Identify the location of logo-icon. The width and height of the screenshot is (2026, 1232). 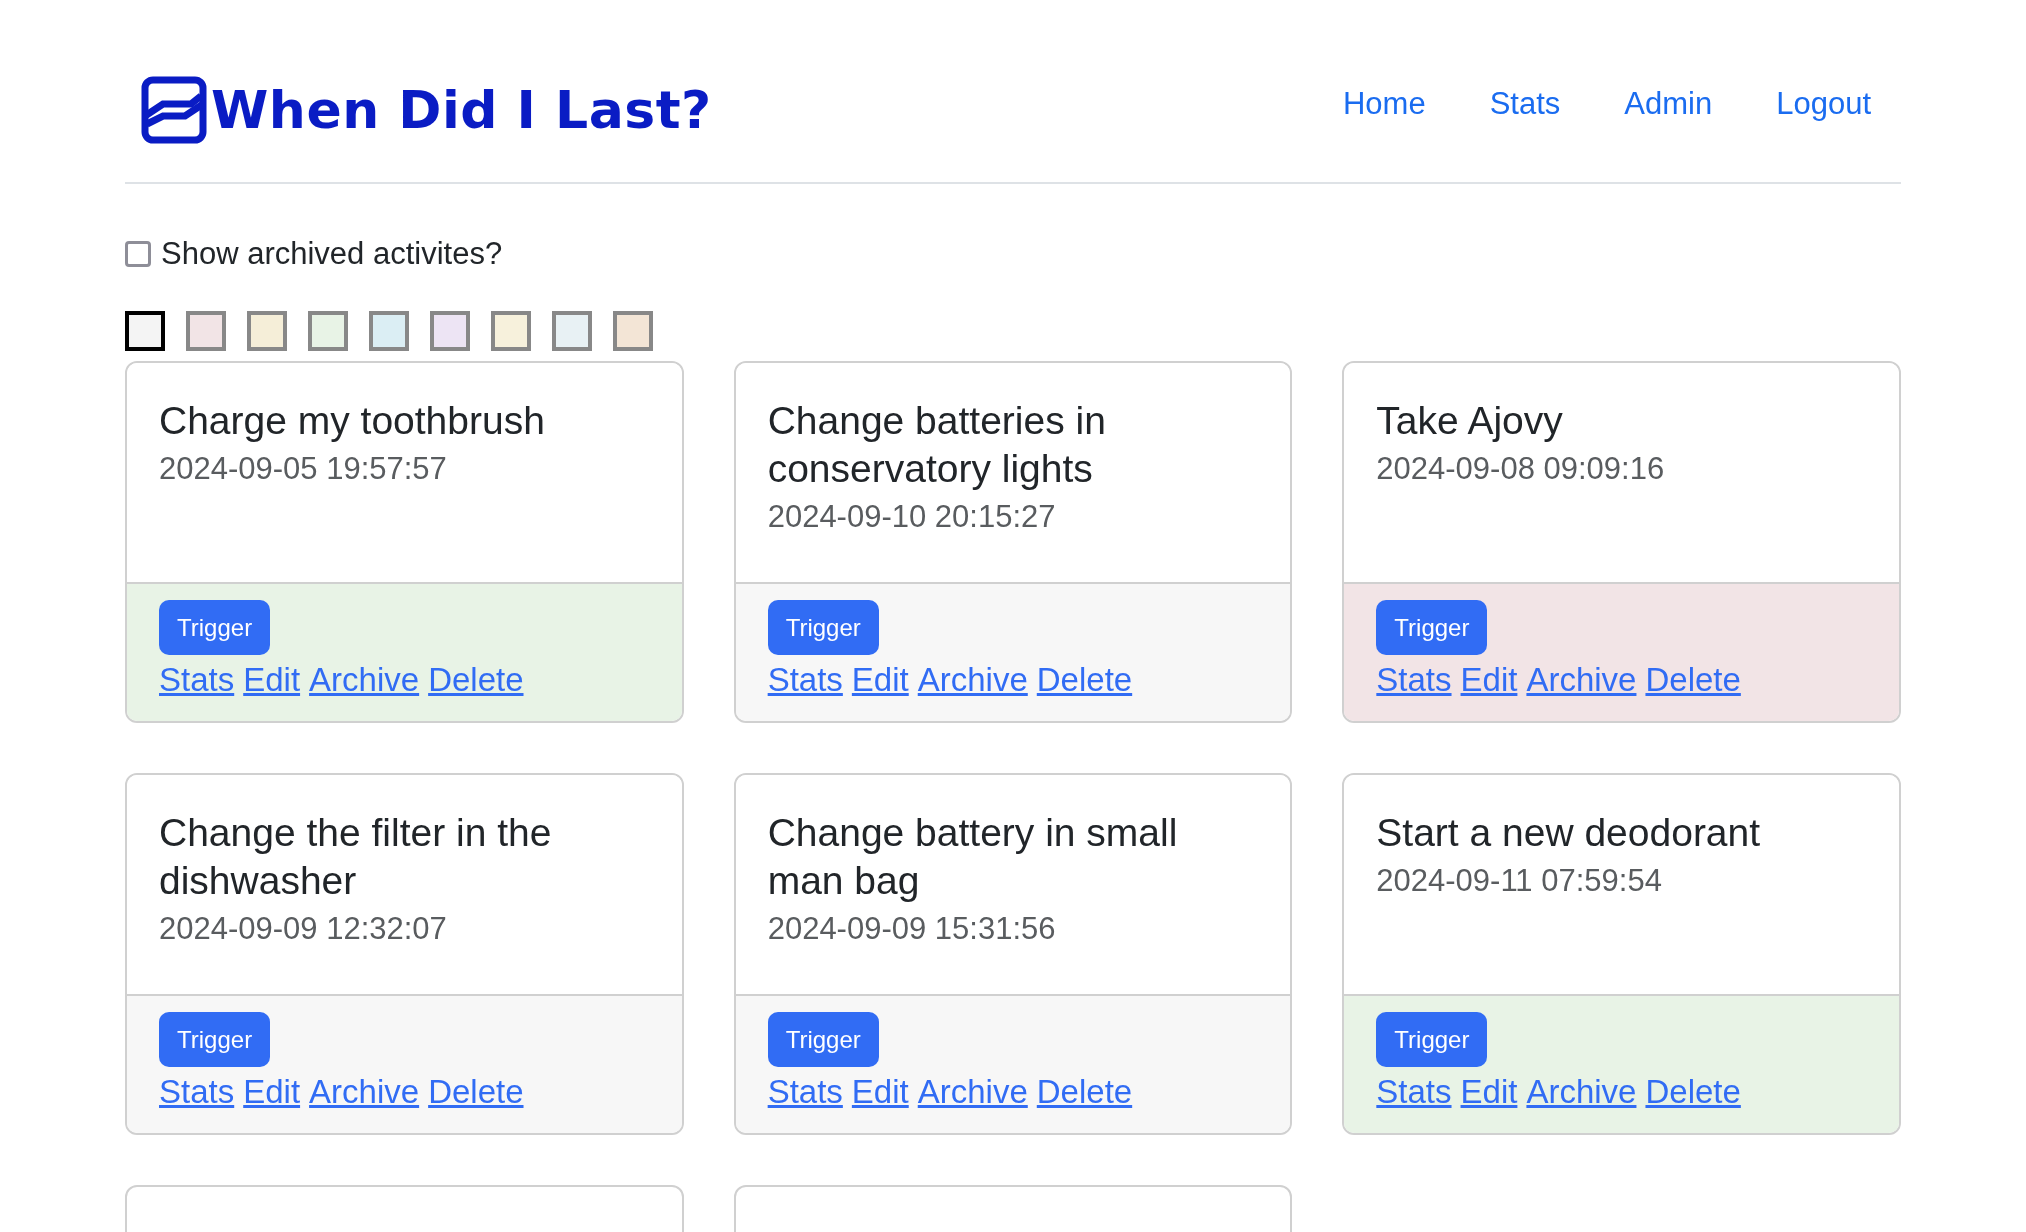
(174, 110).